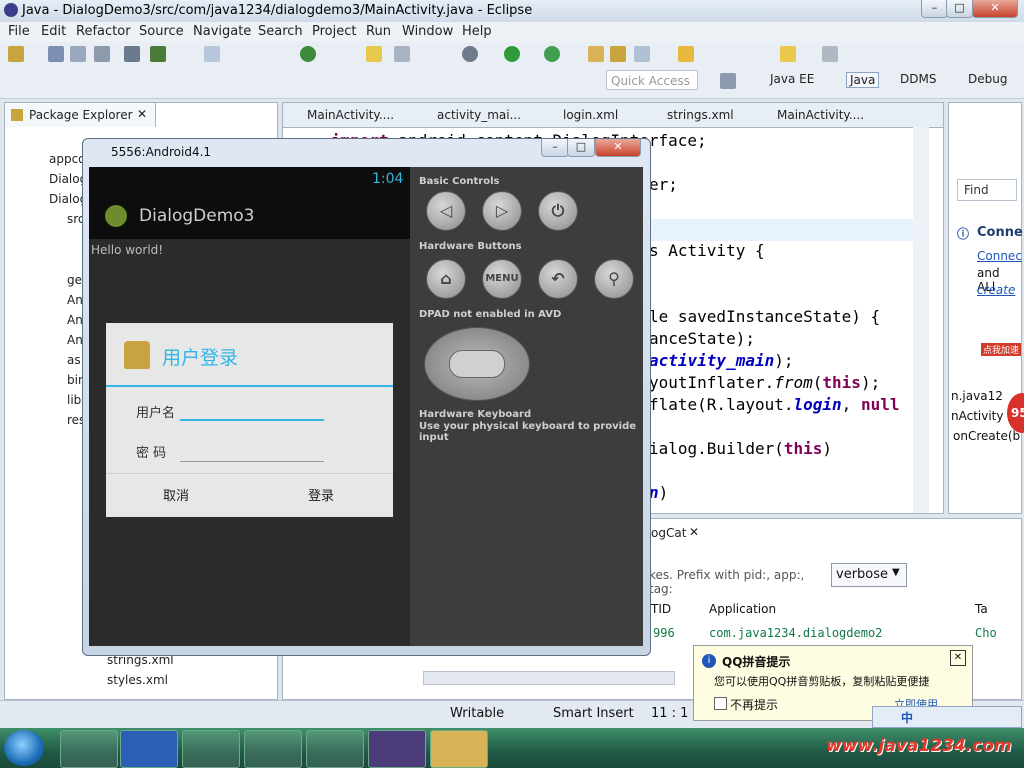 The image size is (1024, 768). Describe the element at coordinates (742, 609) in the screenshot. I see `column-application: Application` at that location.